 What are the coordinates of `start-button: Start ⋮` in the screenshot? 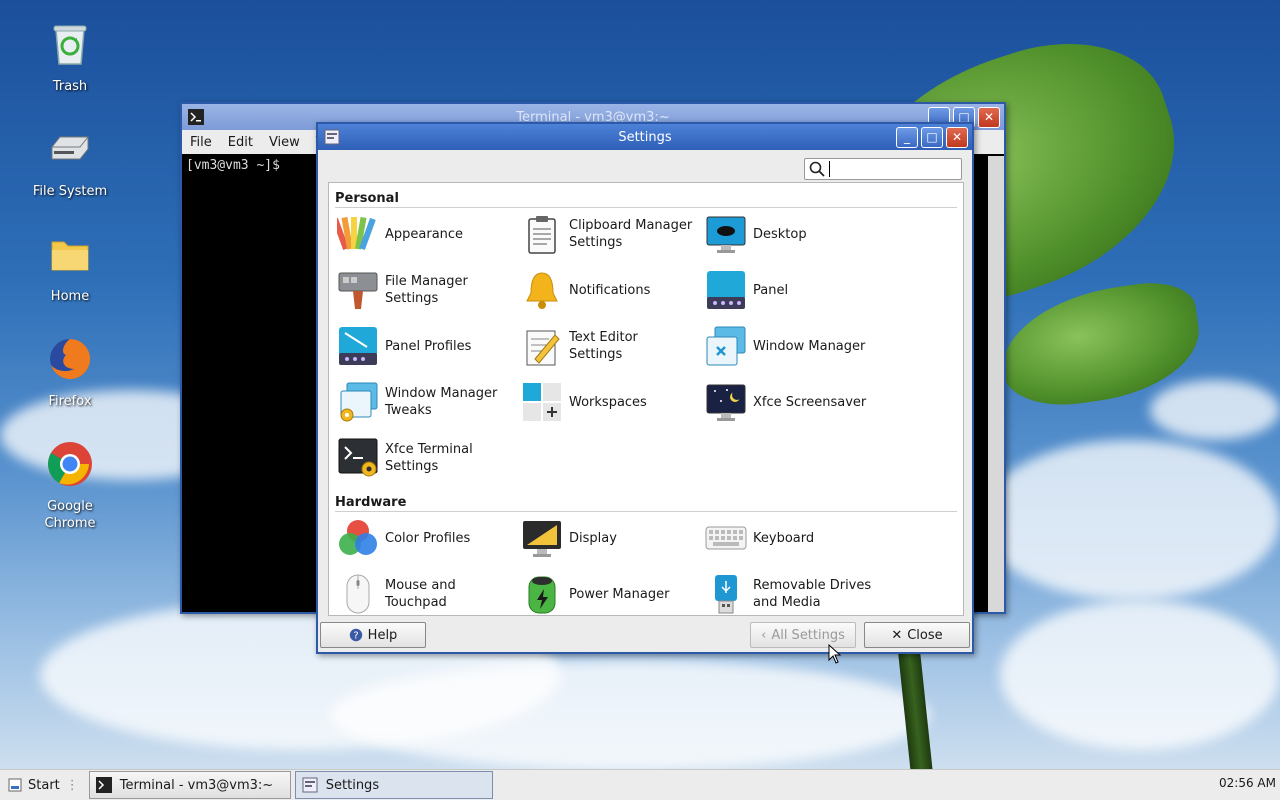 It's located at (42, 785).